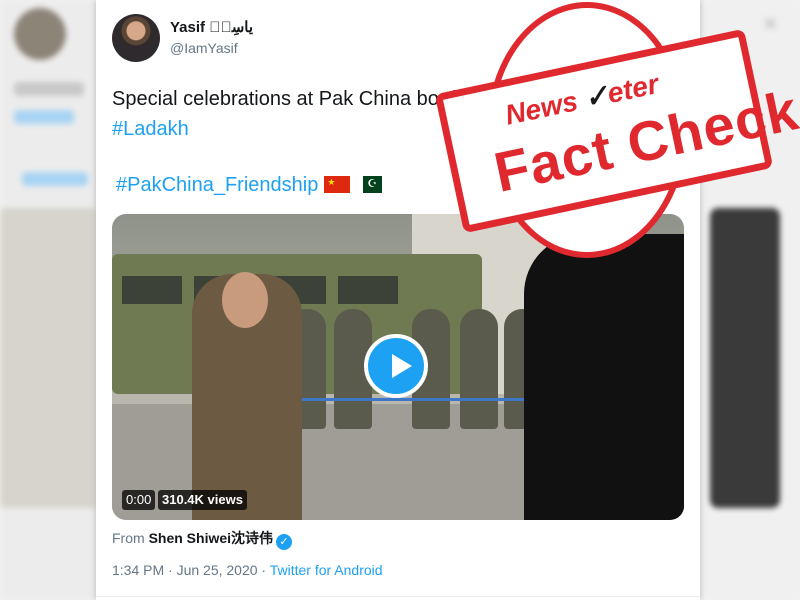 This screenshot has height=600, width=800. I want to click on video-officer, so click(247, 396).